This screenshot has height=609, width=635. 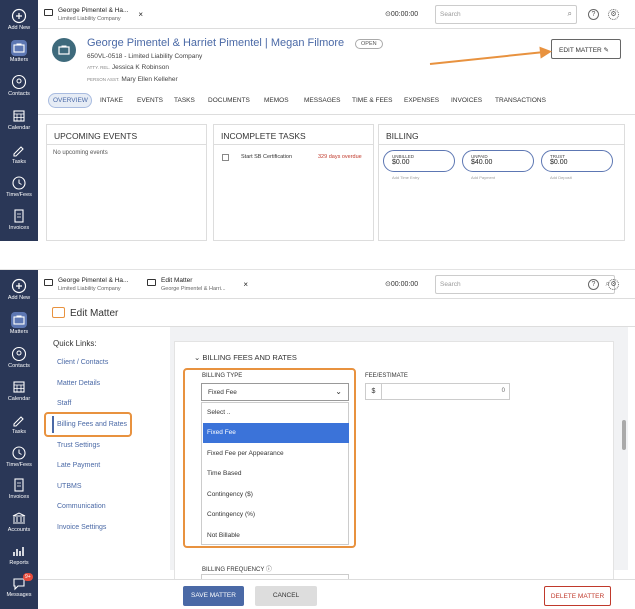 I want to click on quick-link-client-contacts: Client / Contacts, so click(x=82, y=362).